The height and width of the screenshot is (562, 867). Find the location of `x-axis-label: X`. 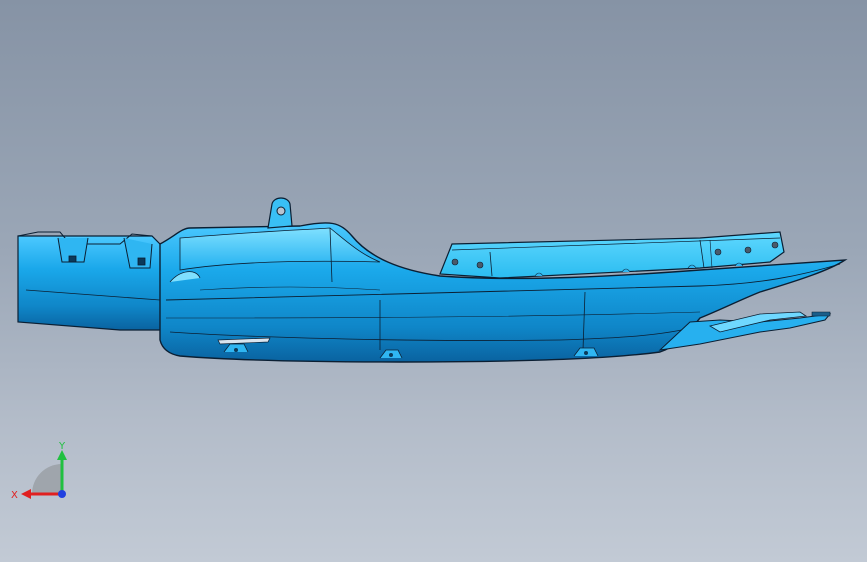

x-axis-label: X is located at coordinates (14, 495).